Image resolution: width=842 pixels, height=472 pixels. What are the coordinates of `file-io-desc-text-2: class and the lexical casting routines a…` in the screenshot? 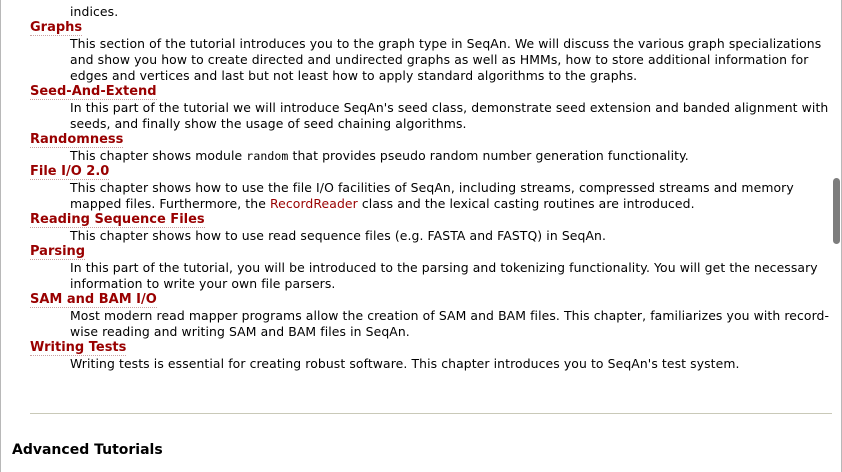 It's located at (526, 203).